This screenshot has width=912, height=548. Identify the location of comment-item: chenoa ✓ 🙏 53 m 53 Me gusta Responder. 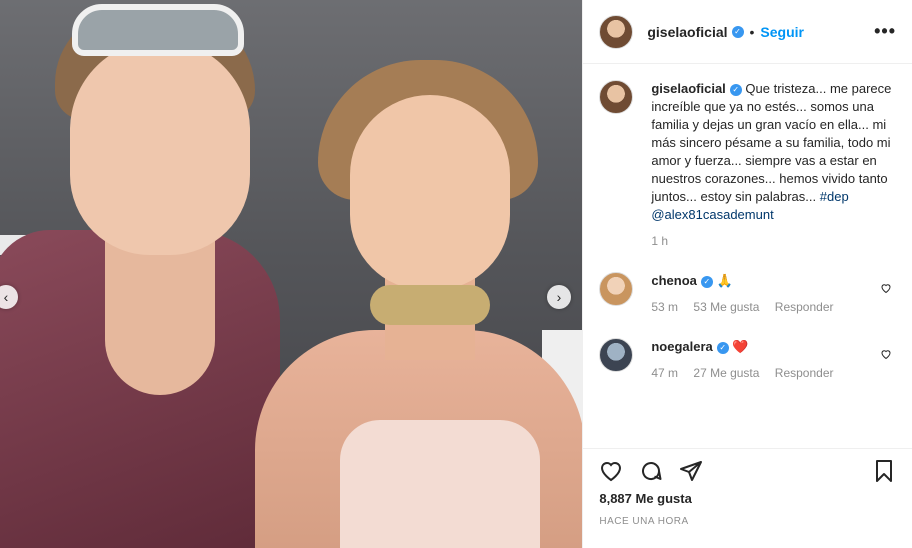
(747, 294).